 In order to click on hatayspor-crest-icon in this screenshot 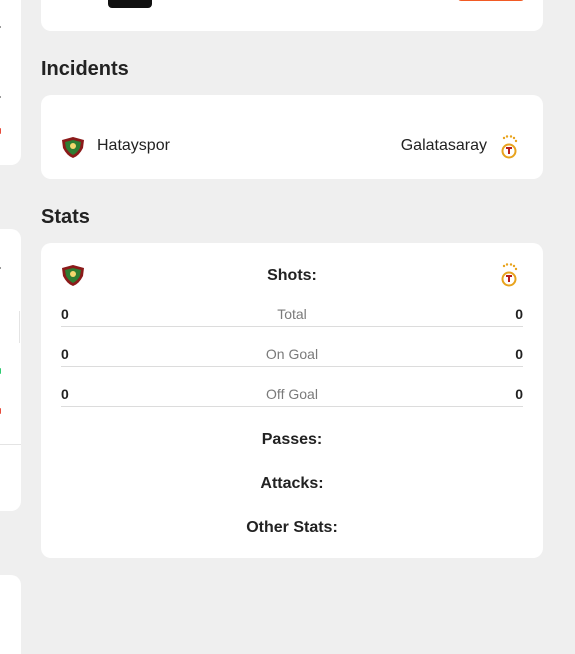, I will do `click(73, 147)`.